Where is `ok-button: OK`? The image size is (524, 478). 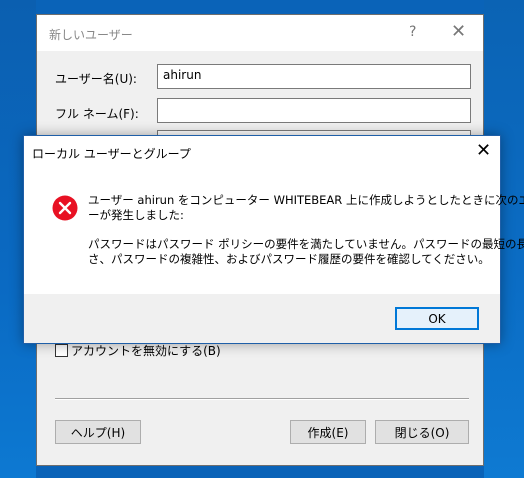 ok-button: OK is located at coordinates (437, 318).